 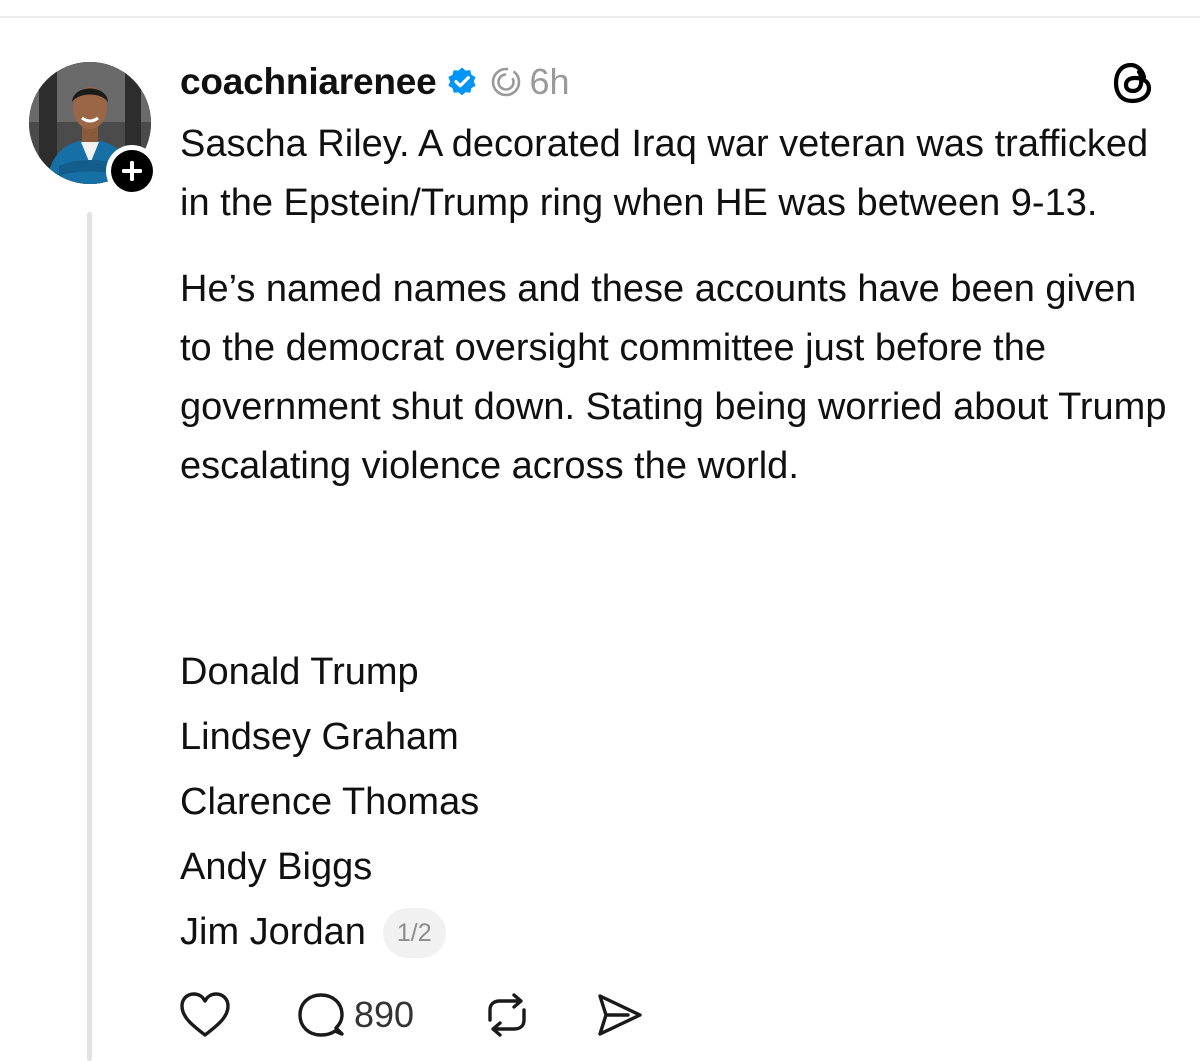 What do you see at coordinates (549, 81) in the screenshot?
I see `post-time: 6h` at bounding box center [549, 81].